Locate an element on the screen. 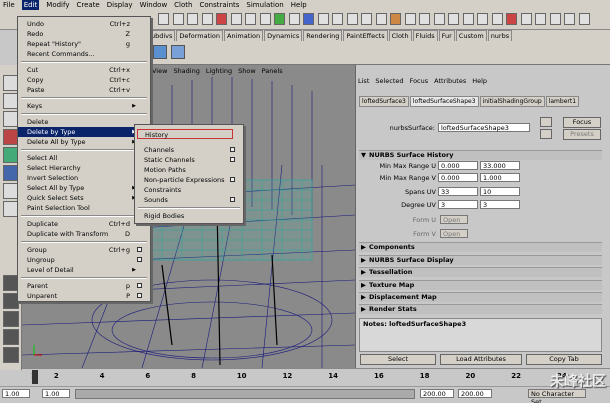 Image resolution: width=610 pixels, height=403 pixels. menu-item-keys: Keys ▶ is located at coordinates (84, 106).